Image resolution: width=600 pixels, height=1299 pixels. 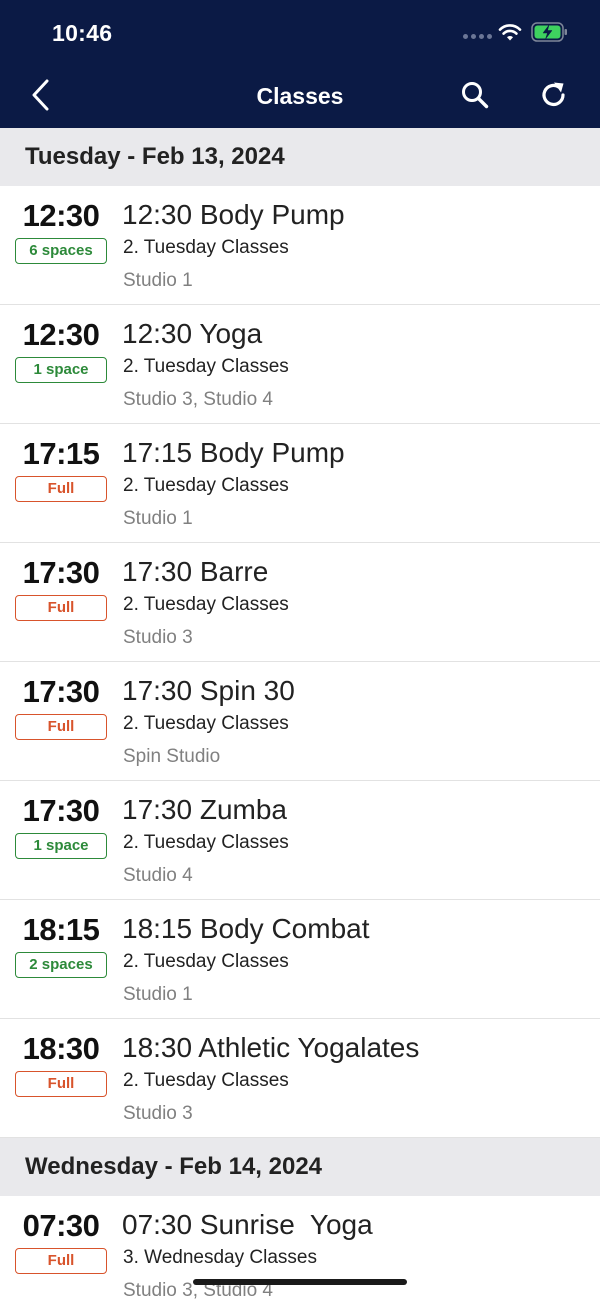 What do you see at coordinates (61, 1225) in the screenshot?
I see `class-time: 07:30` at bounding box center [61, 1225].